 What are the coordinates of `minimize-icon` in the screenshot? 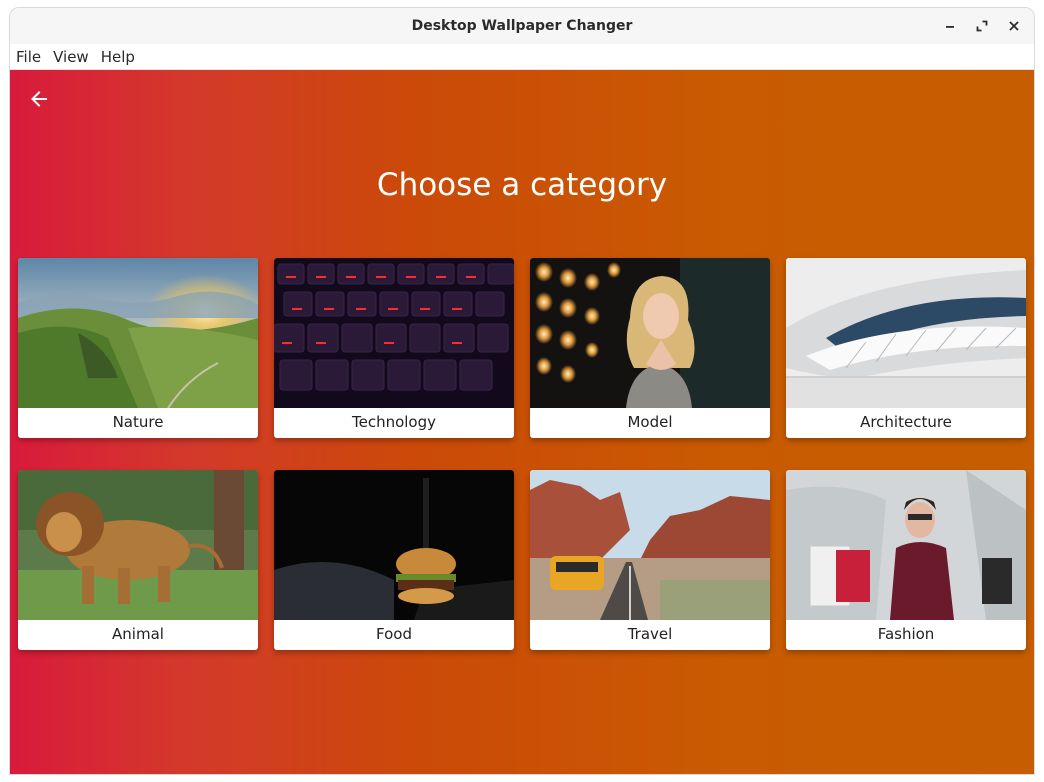 It's located at (950, 27).